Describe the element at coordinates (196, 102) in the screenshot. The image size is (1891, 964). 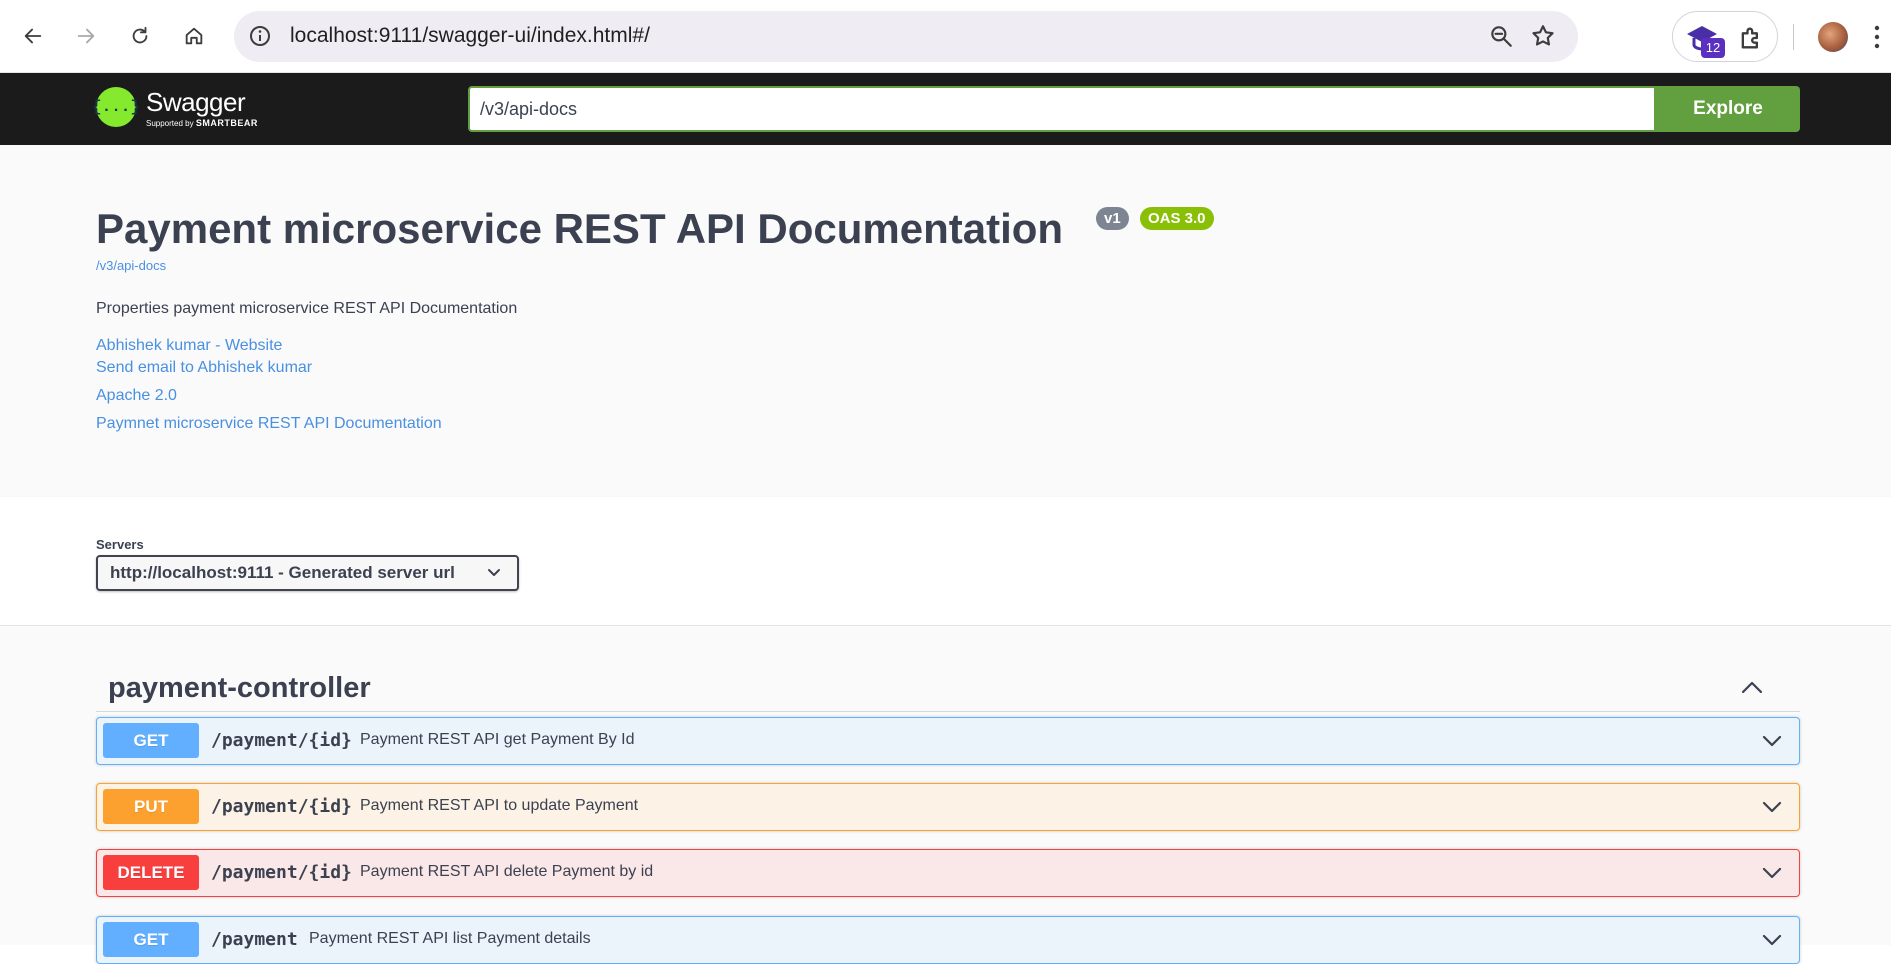
I see `swagger-logo-text: Swagger` at that location.